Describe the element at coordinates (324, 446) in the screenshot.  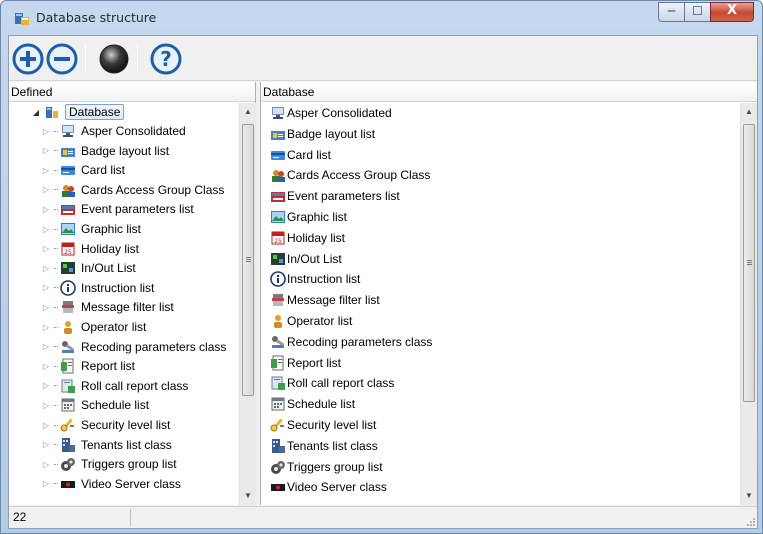
I see `list-item: Tenants list class` at that location.